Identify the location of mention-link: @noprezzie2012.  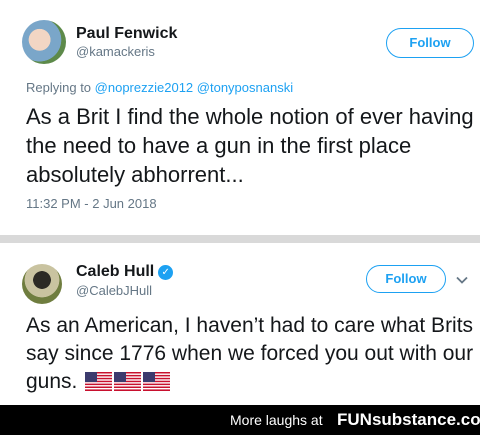
(144, 87).